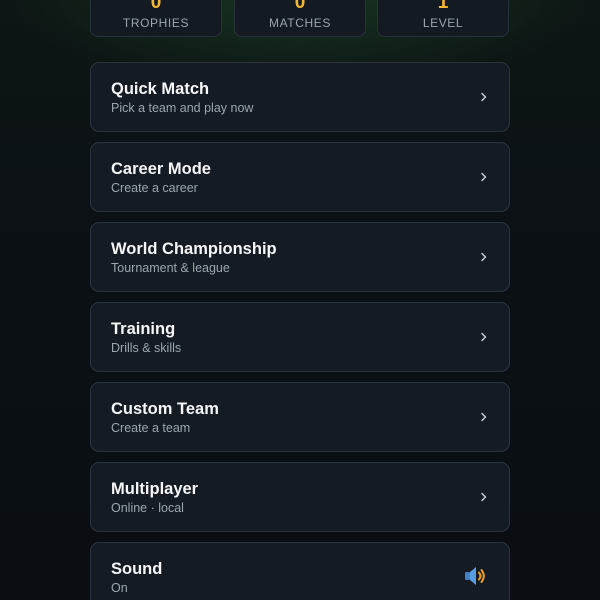 This screenshot has height=600, width=600. Describe the element at coordinates (151, 428) in the screenshot. I see `menu-item-subtitle: Create a team` at that location.